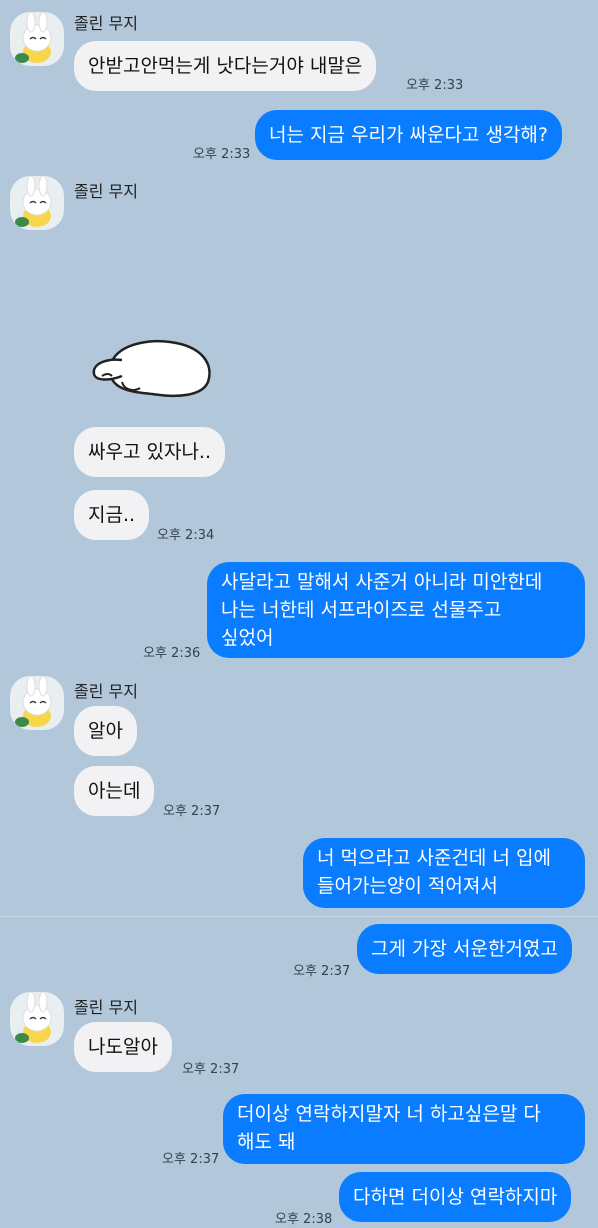 The image size is (598, 1228). Describe the element at coordinates (149, 452) in the screenshot. I see `message-bubble: 싸우고 있자나..` at that location.